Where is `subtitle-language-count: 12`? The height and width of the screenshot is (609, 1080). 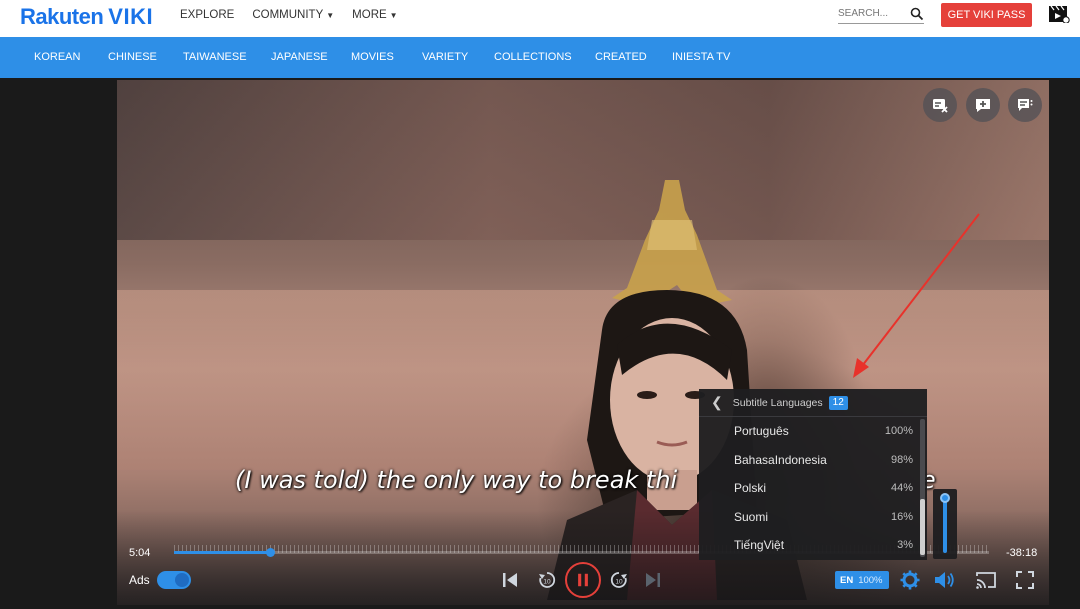
subtitle-language-count: 12 is located at coordinates (838, 402).